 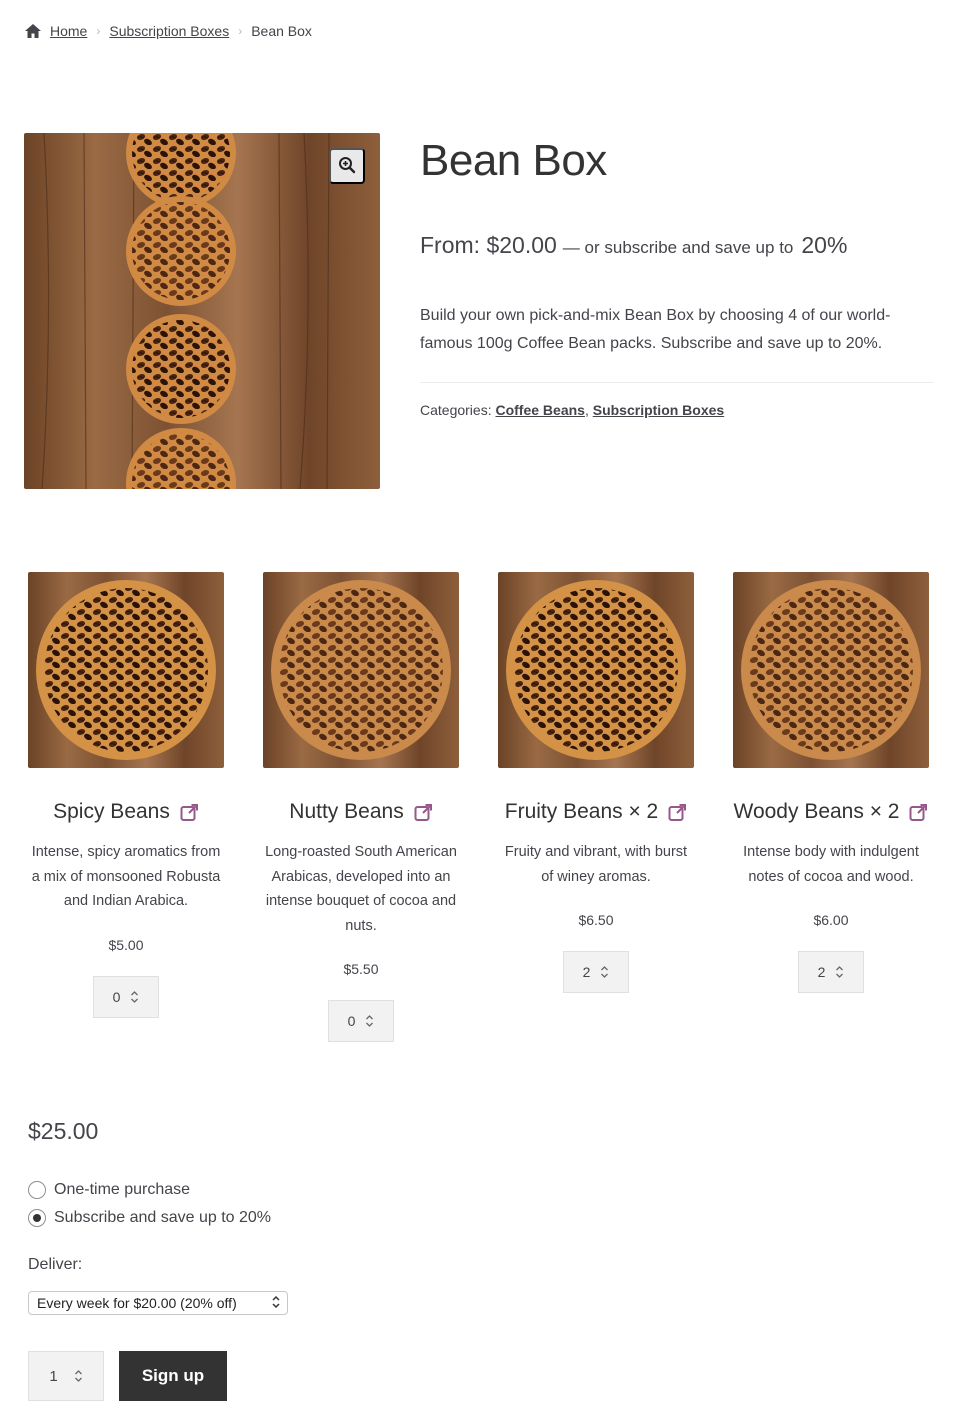 What do you see at coordinates (55, 1264) in the screenshot?
I see `deliver-label: Deliver:` at bounding box center [55, 1264].